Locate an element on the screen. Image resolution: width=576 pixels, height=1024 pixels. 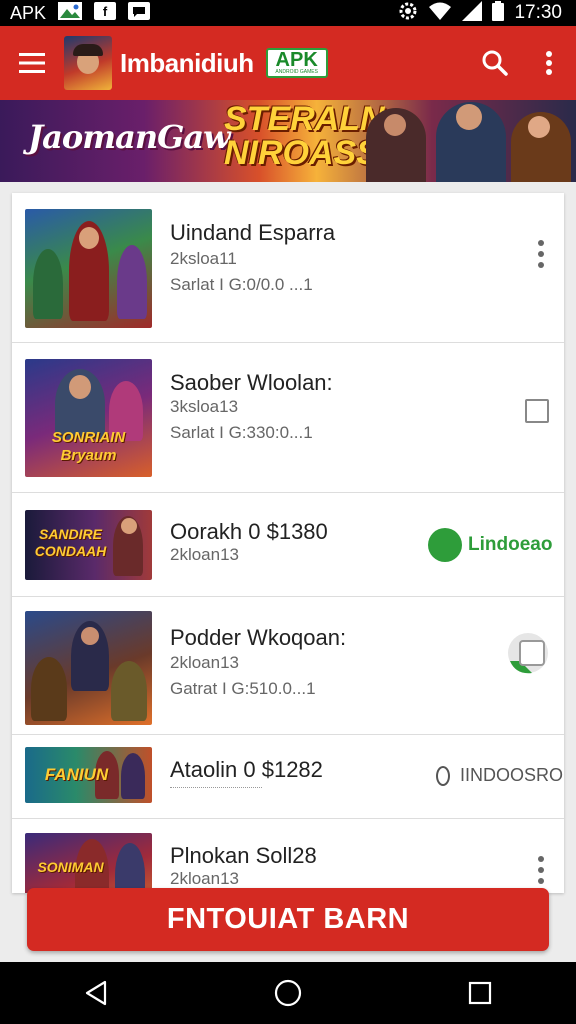
open-app-icon is located at coordinates (528, 653).